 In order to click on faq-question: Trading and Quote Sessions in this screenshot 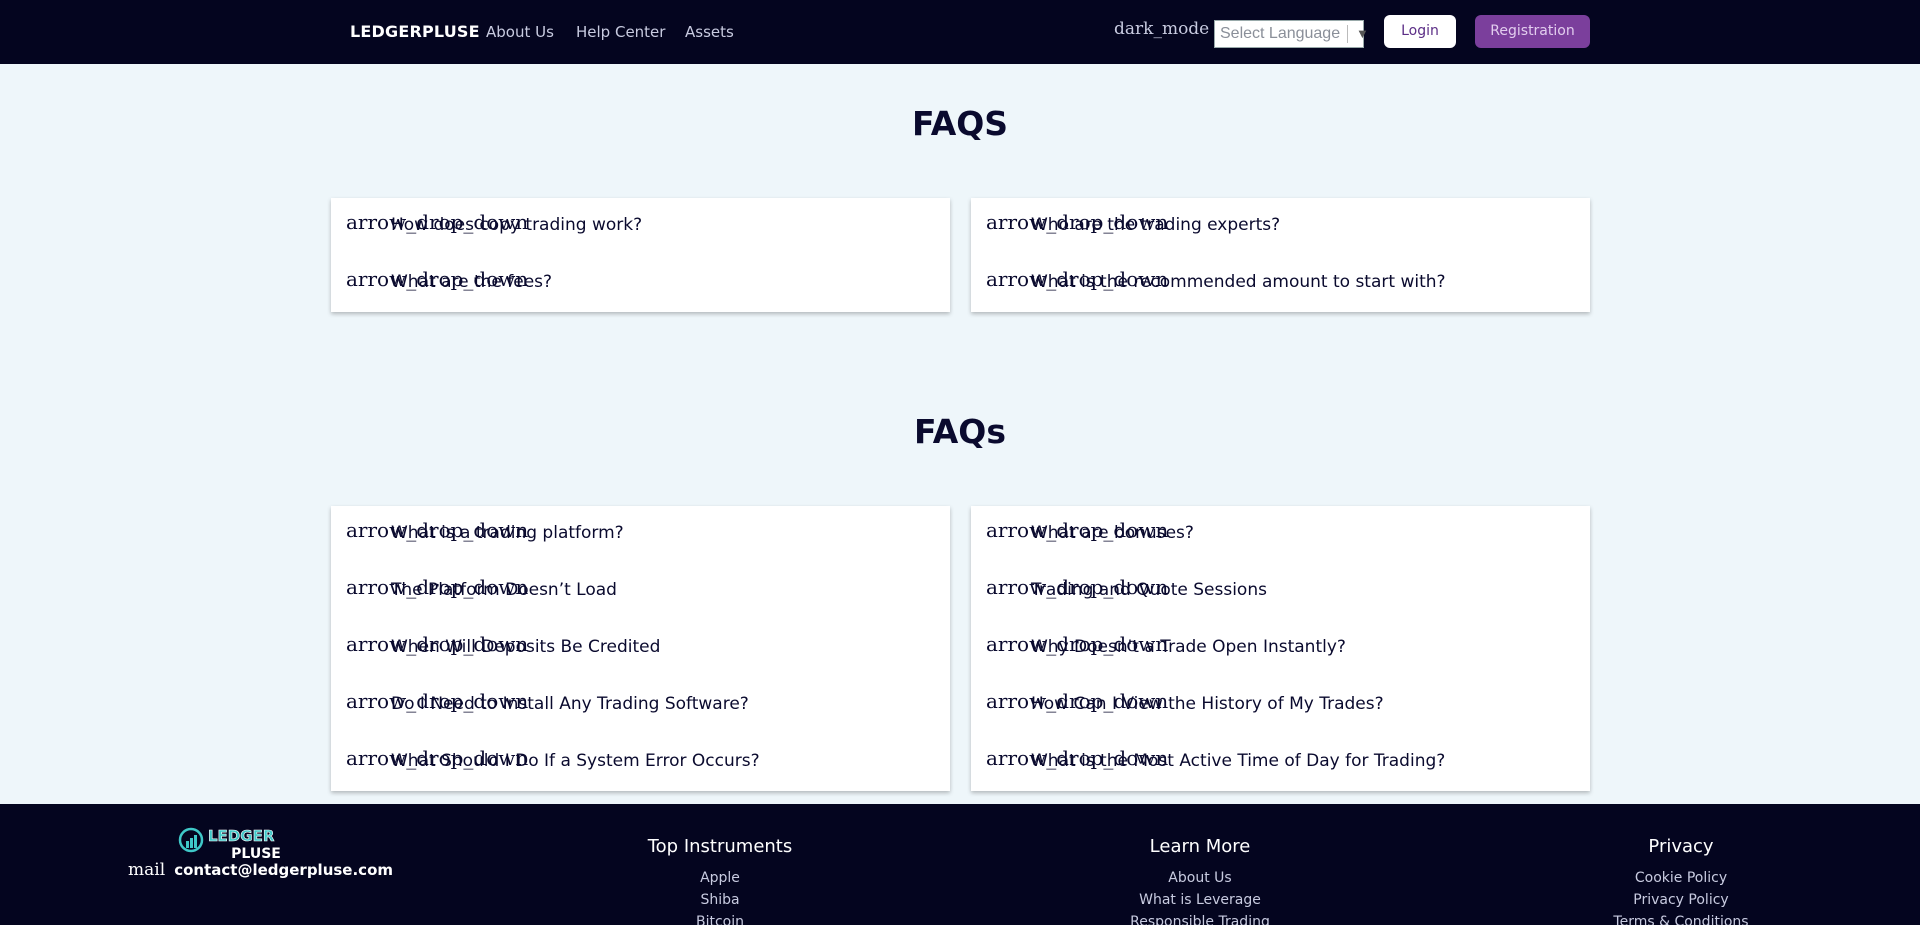, I will do `click(1149, 590)`.